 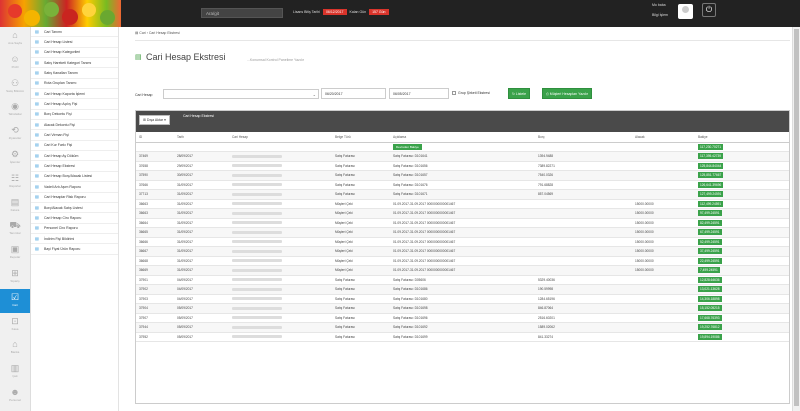 What do you see at coordinates (710, 260) in the screenshot?
I see `balance-badge: 22,499.24591` at bounding box center [710, 260].